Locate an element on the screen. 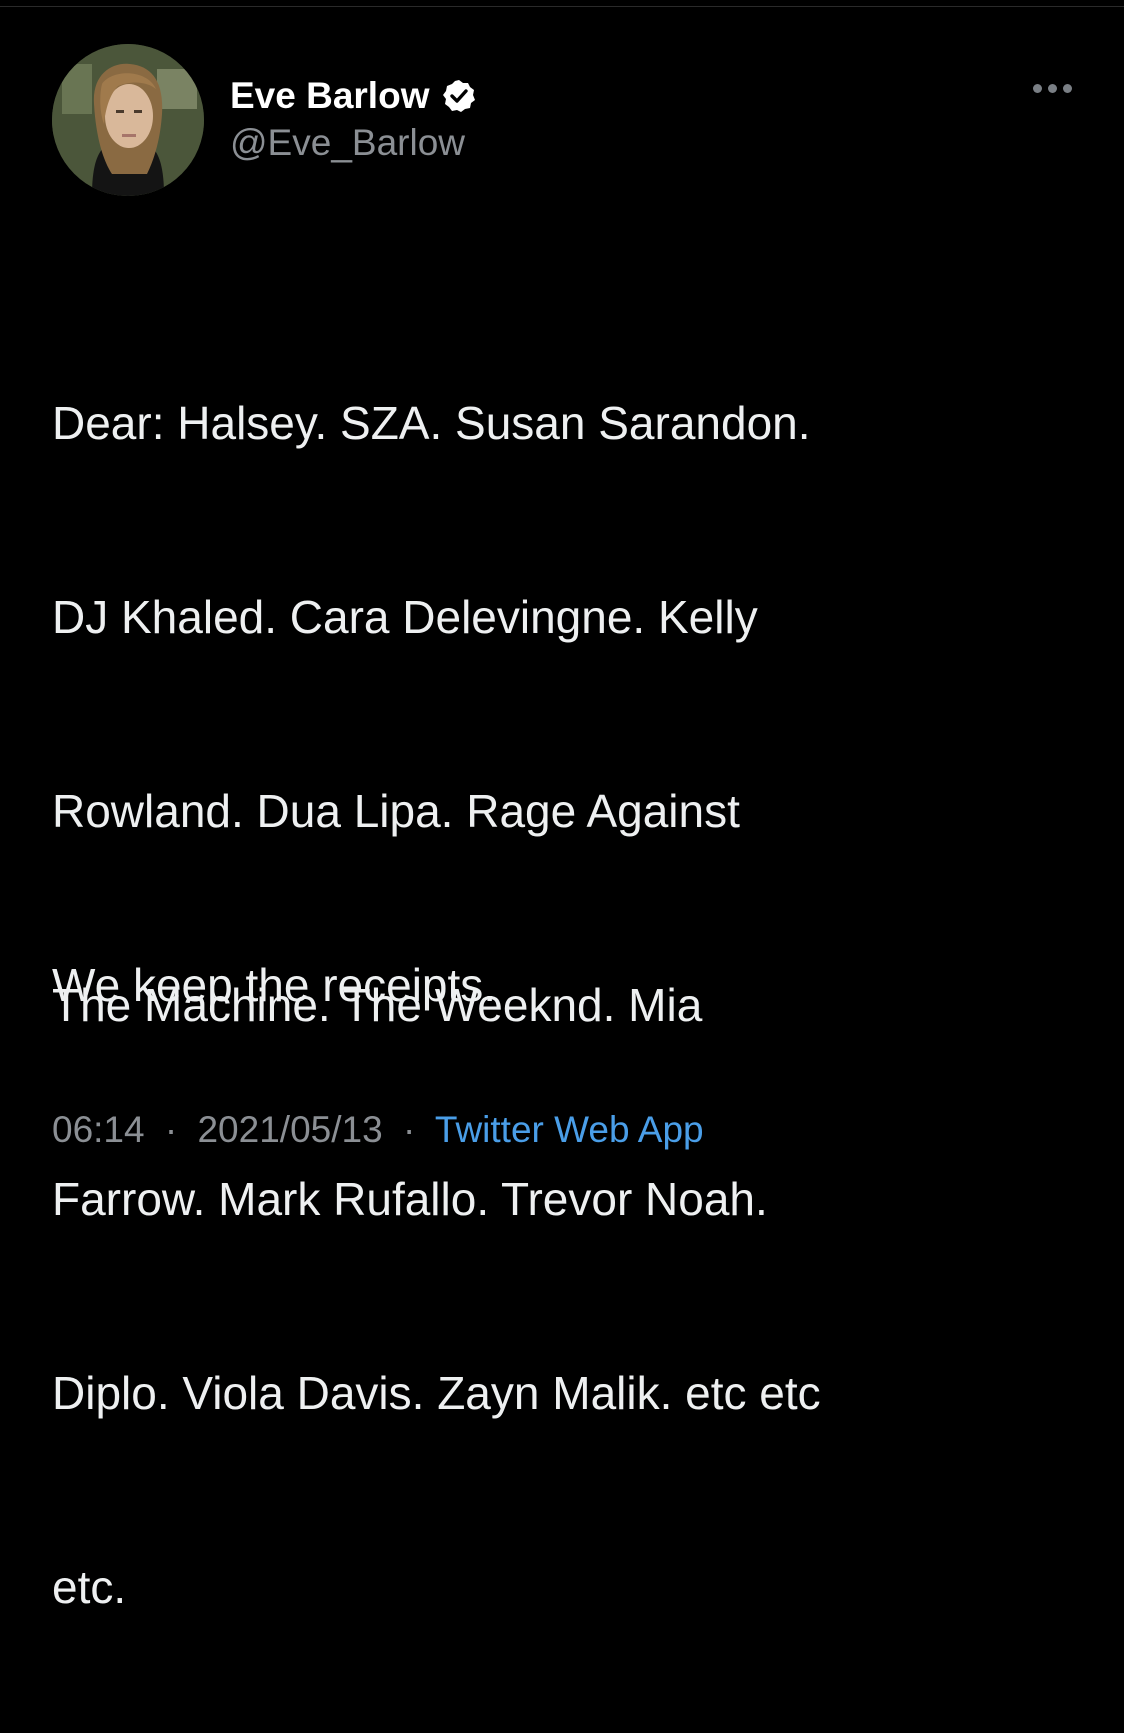 This screenshot has height=1733, width=1124. tweet-text-line: DJ Khaled. Cara Delevingne. Kelly is located at coordinates (405, 617).